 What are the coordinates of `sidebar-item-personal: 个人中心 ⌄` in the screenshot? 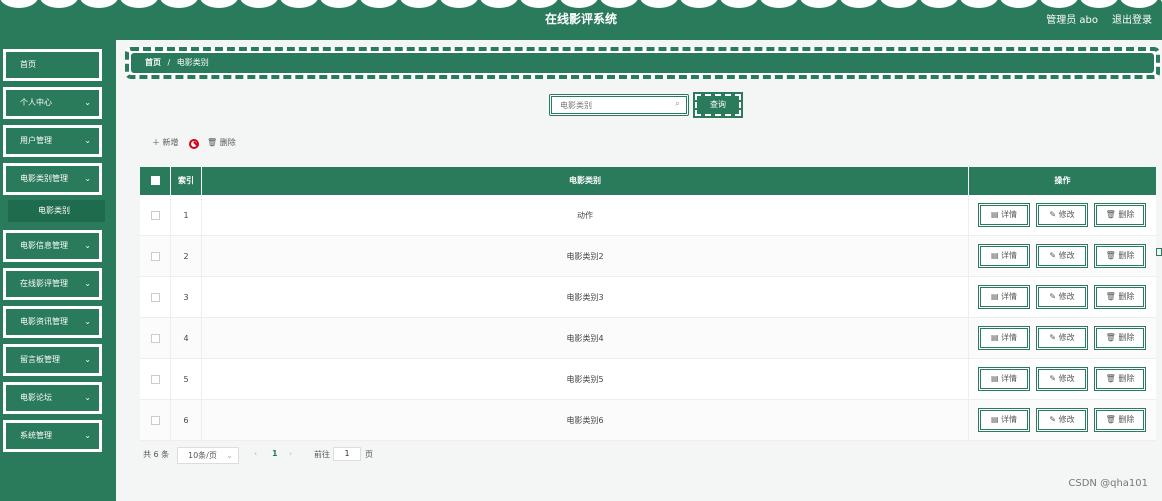 It's located at (52, 103).